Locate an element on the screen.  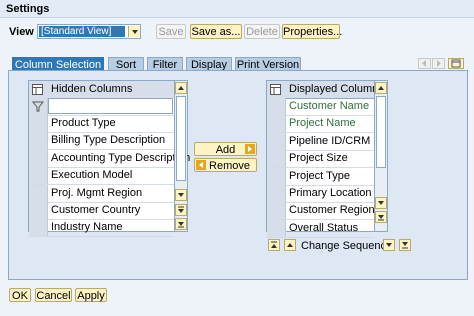
list-item-label: Project Type is located at coordinates (319, 175).